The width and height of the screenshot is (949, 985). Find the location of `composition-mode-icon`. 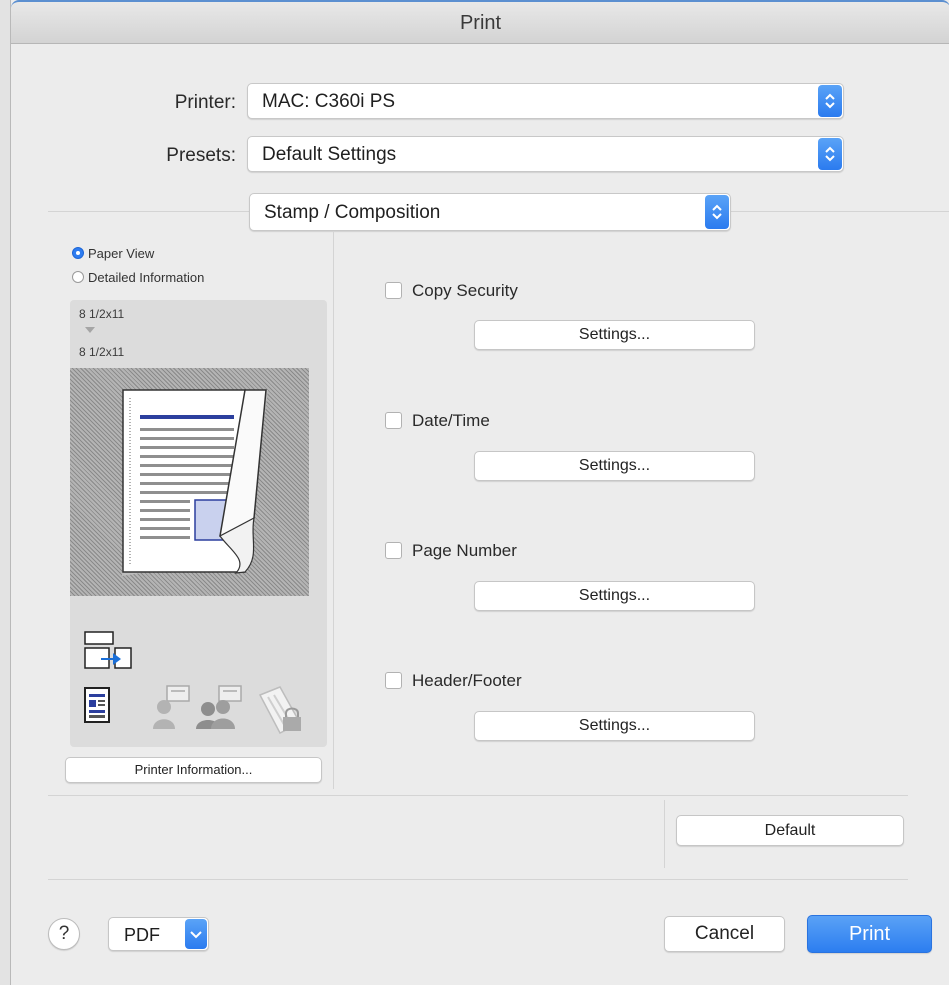

composition-mode-icon is located at coordinates (108, 650).